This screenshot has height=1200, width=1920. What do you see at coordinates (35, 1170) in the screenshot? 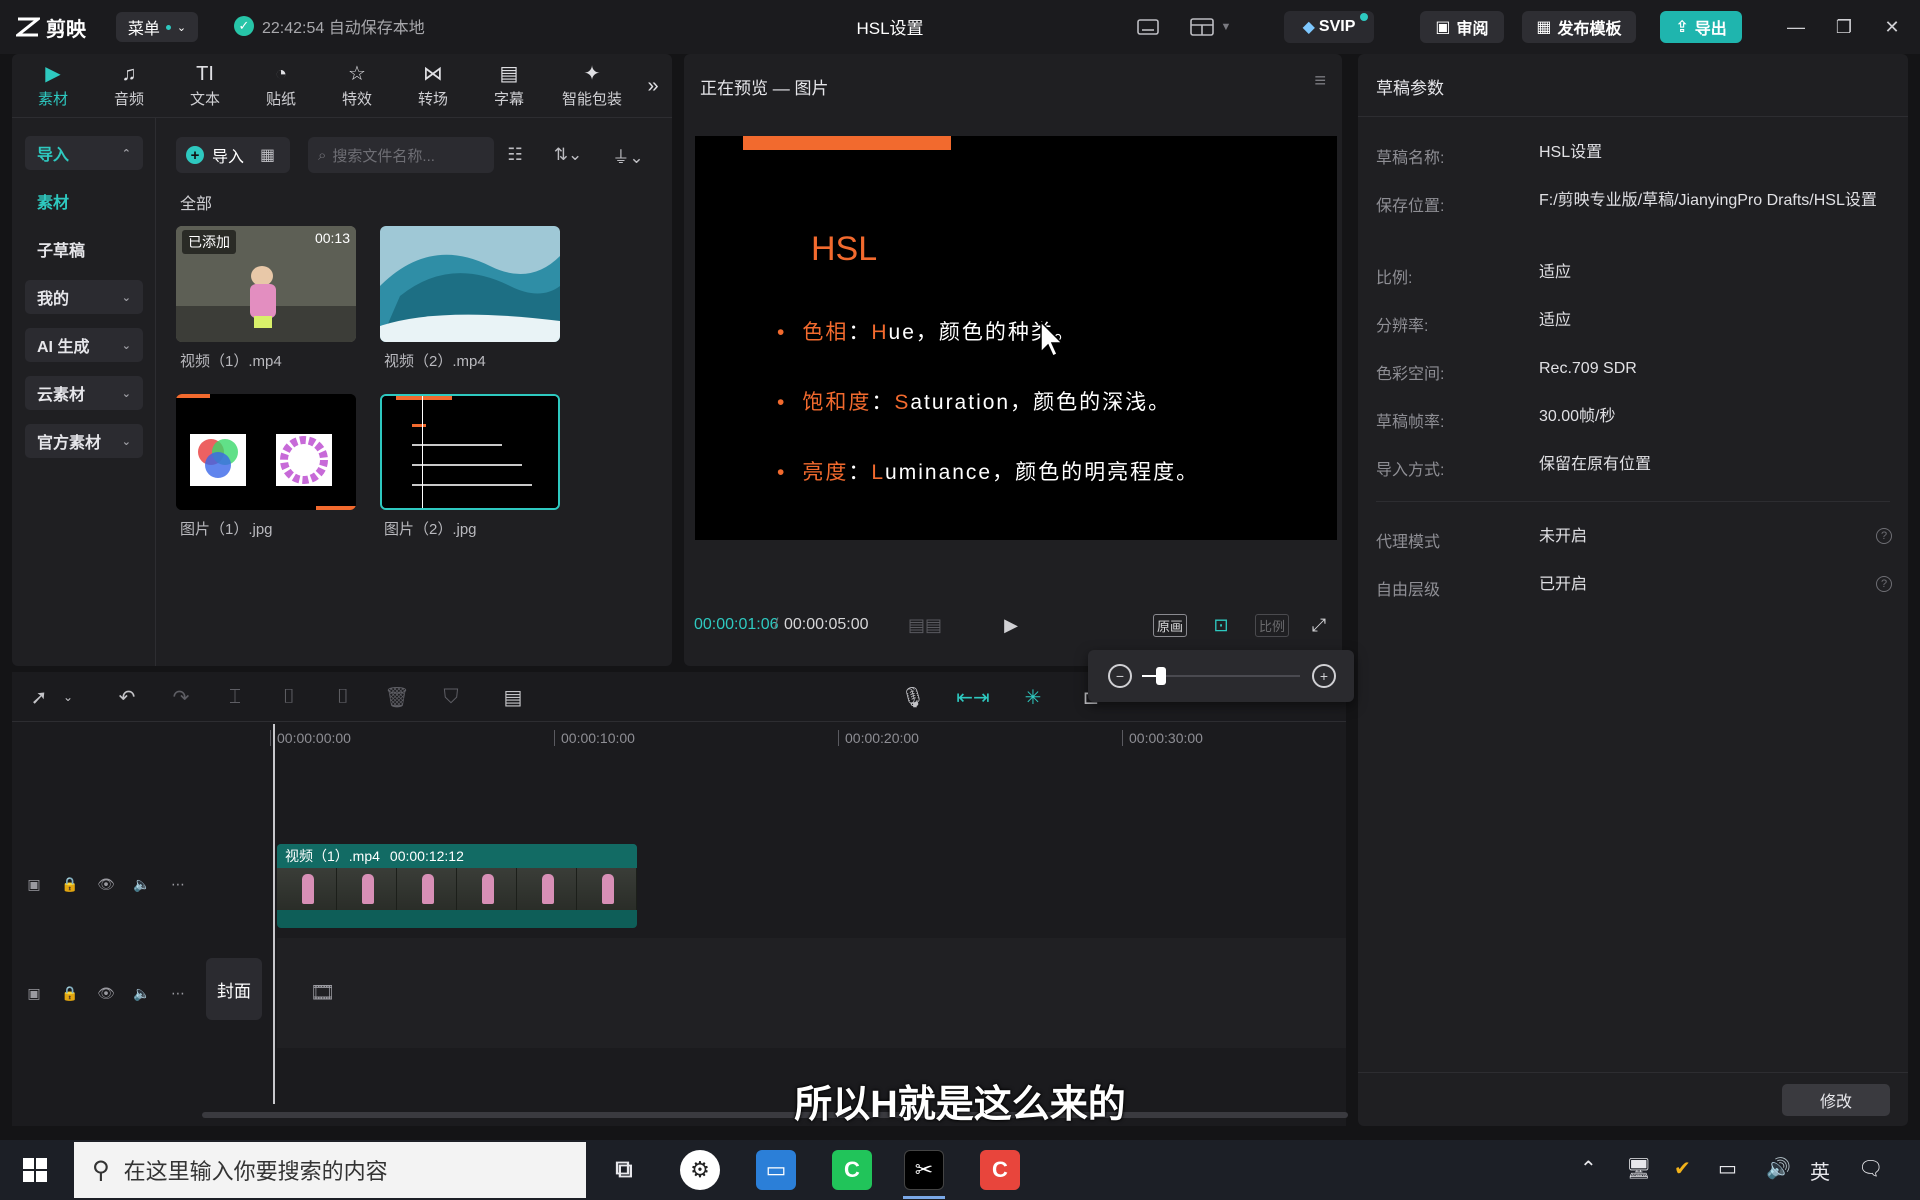
I see `windows-start-button` at bounding box center [35, 1170].